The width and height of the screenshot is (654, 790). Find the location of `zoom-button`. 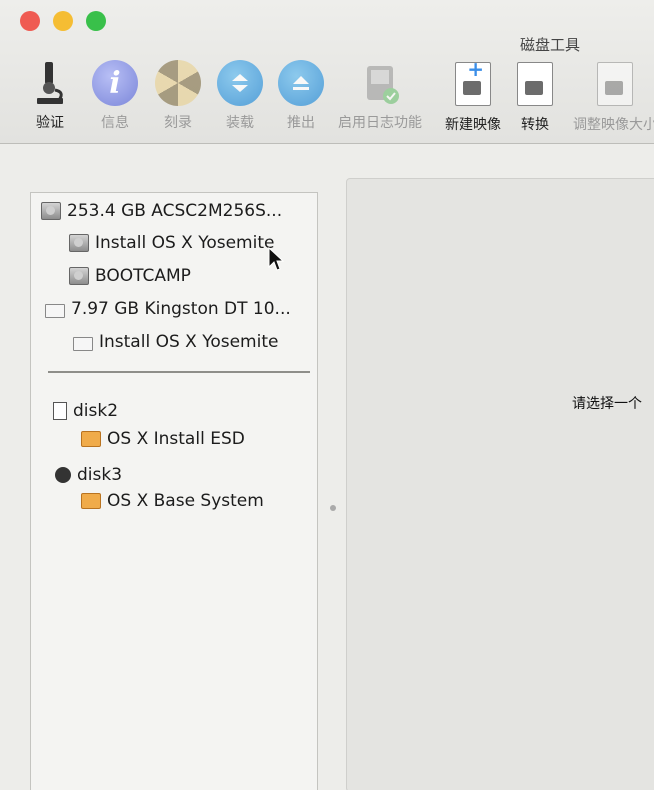

zoom-button is located at coordinates (96, 21).